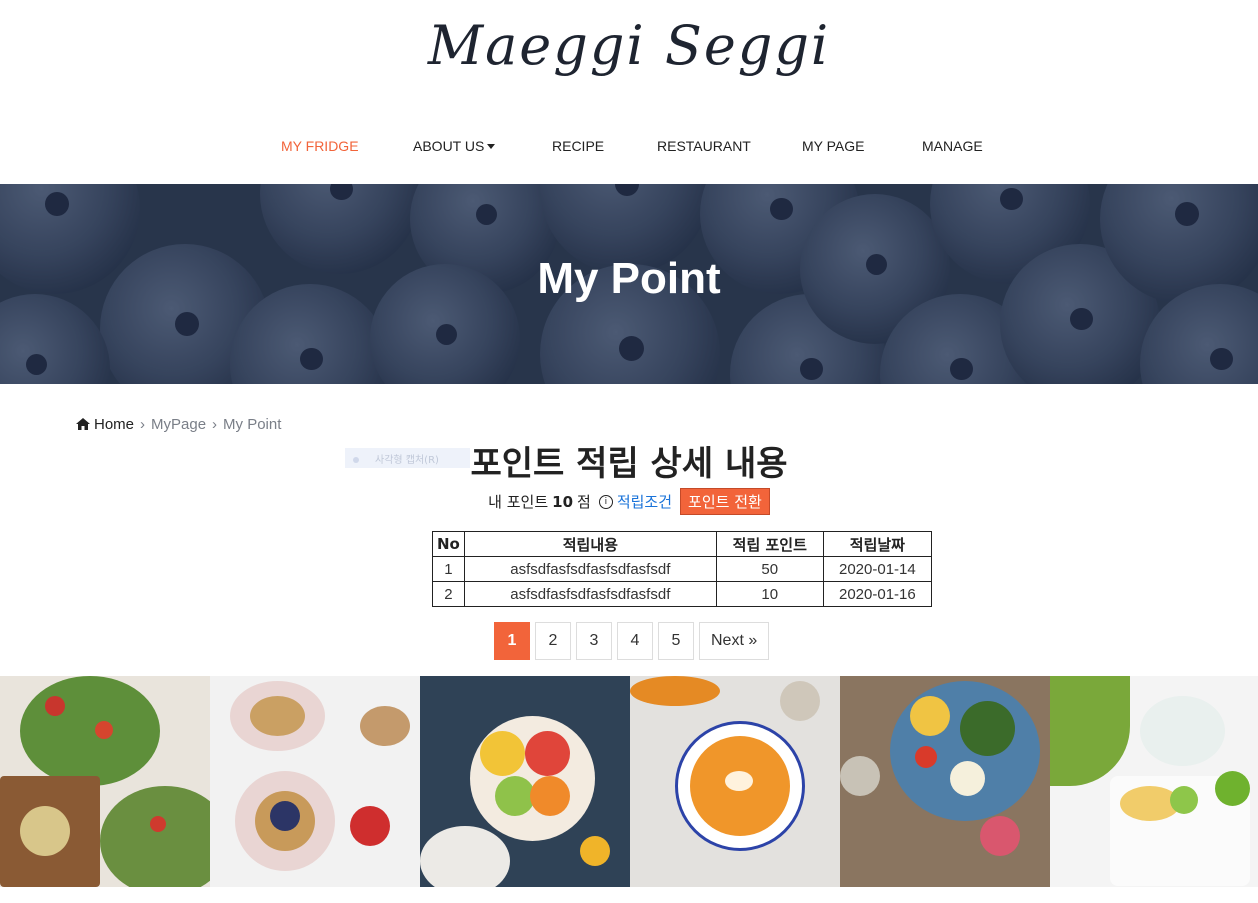  What do you see at coordinates (594, 641) in the screenshot?
I see `page-3-button: 3` at bounding box center [594, 641].